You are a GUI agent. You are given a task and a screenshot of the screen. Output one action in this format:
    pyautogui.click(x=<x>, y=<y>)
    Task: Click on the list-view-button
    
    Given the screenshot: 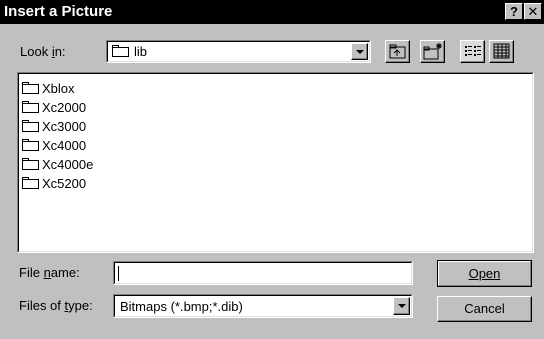 What is the action you would take?
    pyautogui.click(x=472, y=51)
    